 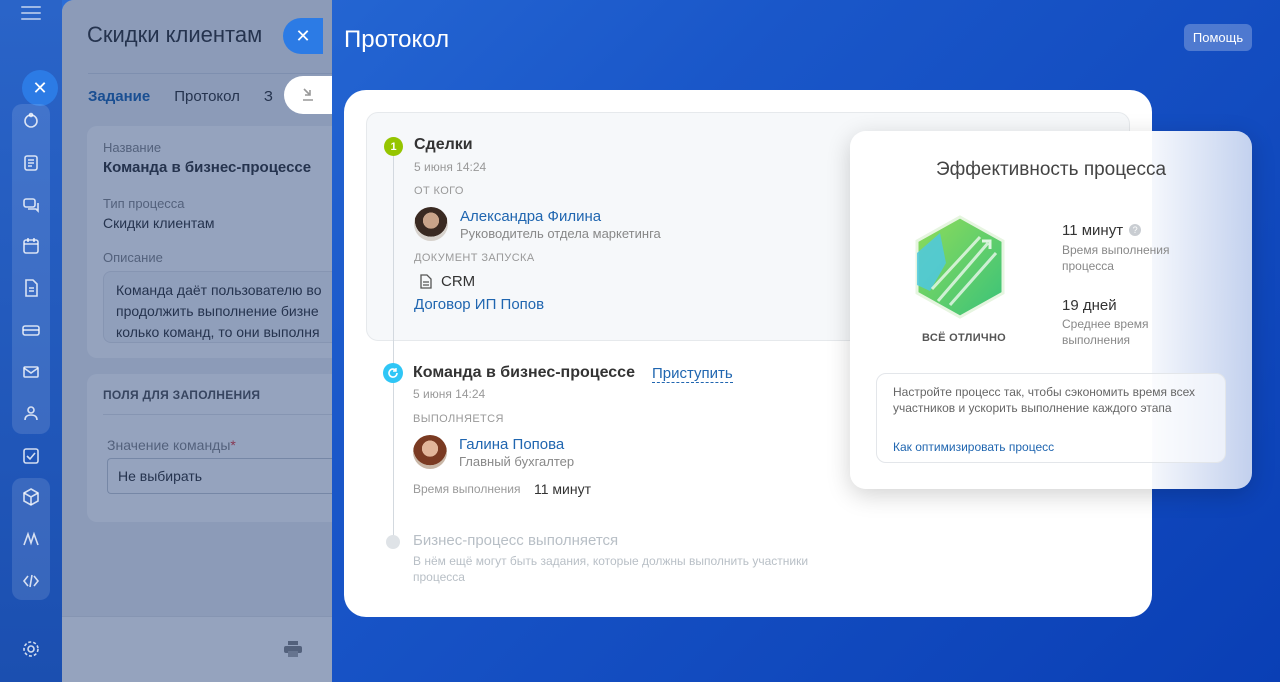 I want to click on start-action-link: Приступить, so click(x=692, y=374).